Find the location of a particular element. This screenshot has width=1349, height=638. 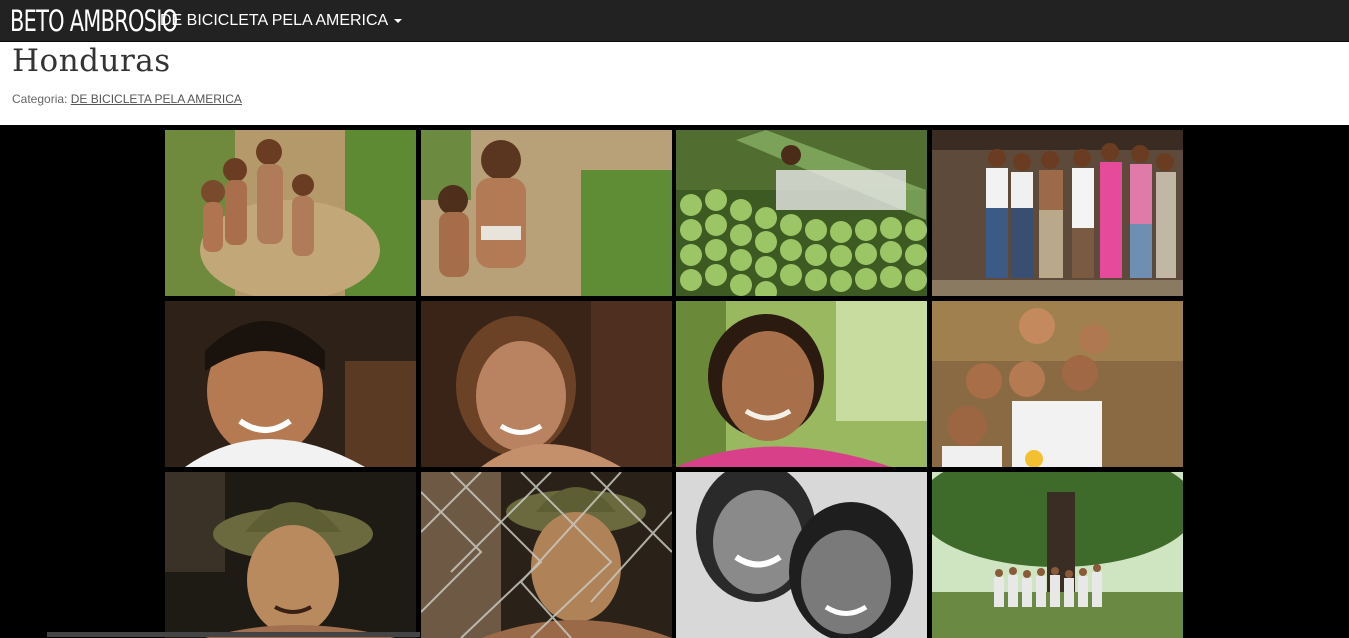

photo-old-man-with-hat is located at coordinates (290, 555).